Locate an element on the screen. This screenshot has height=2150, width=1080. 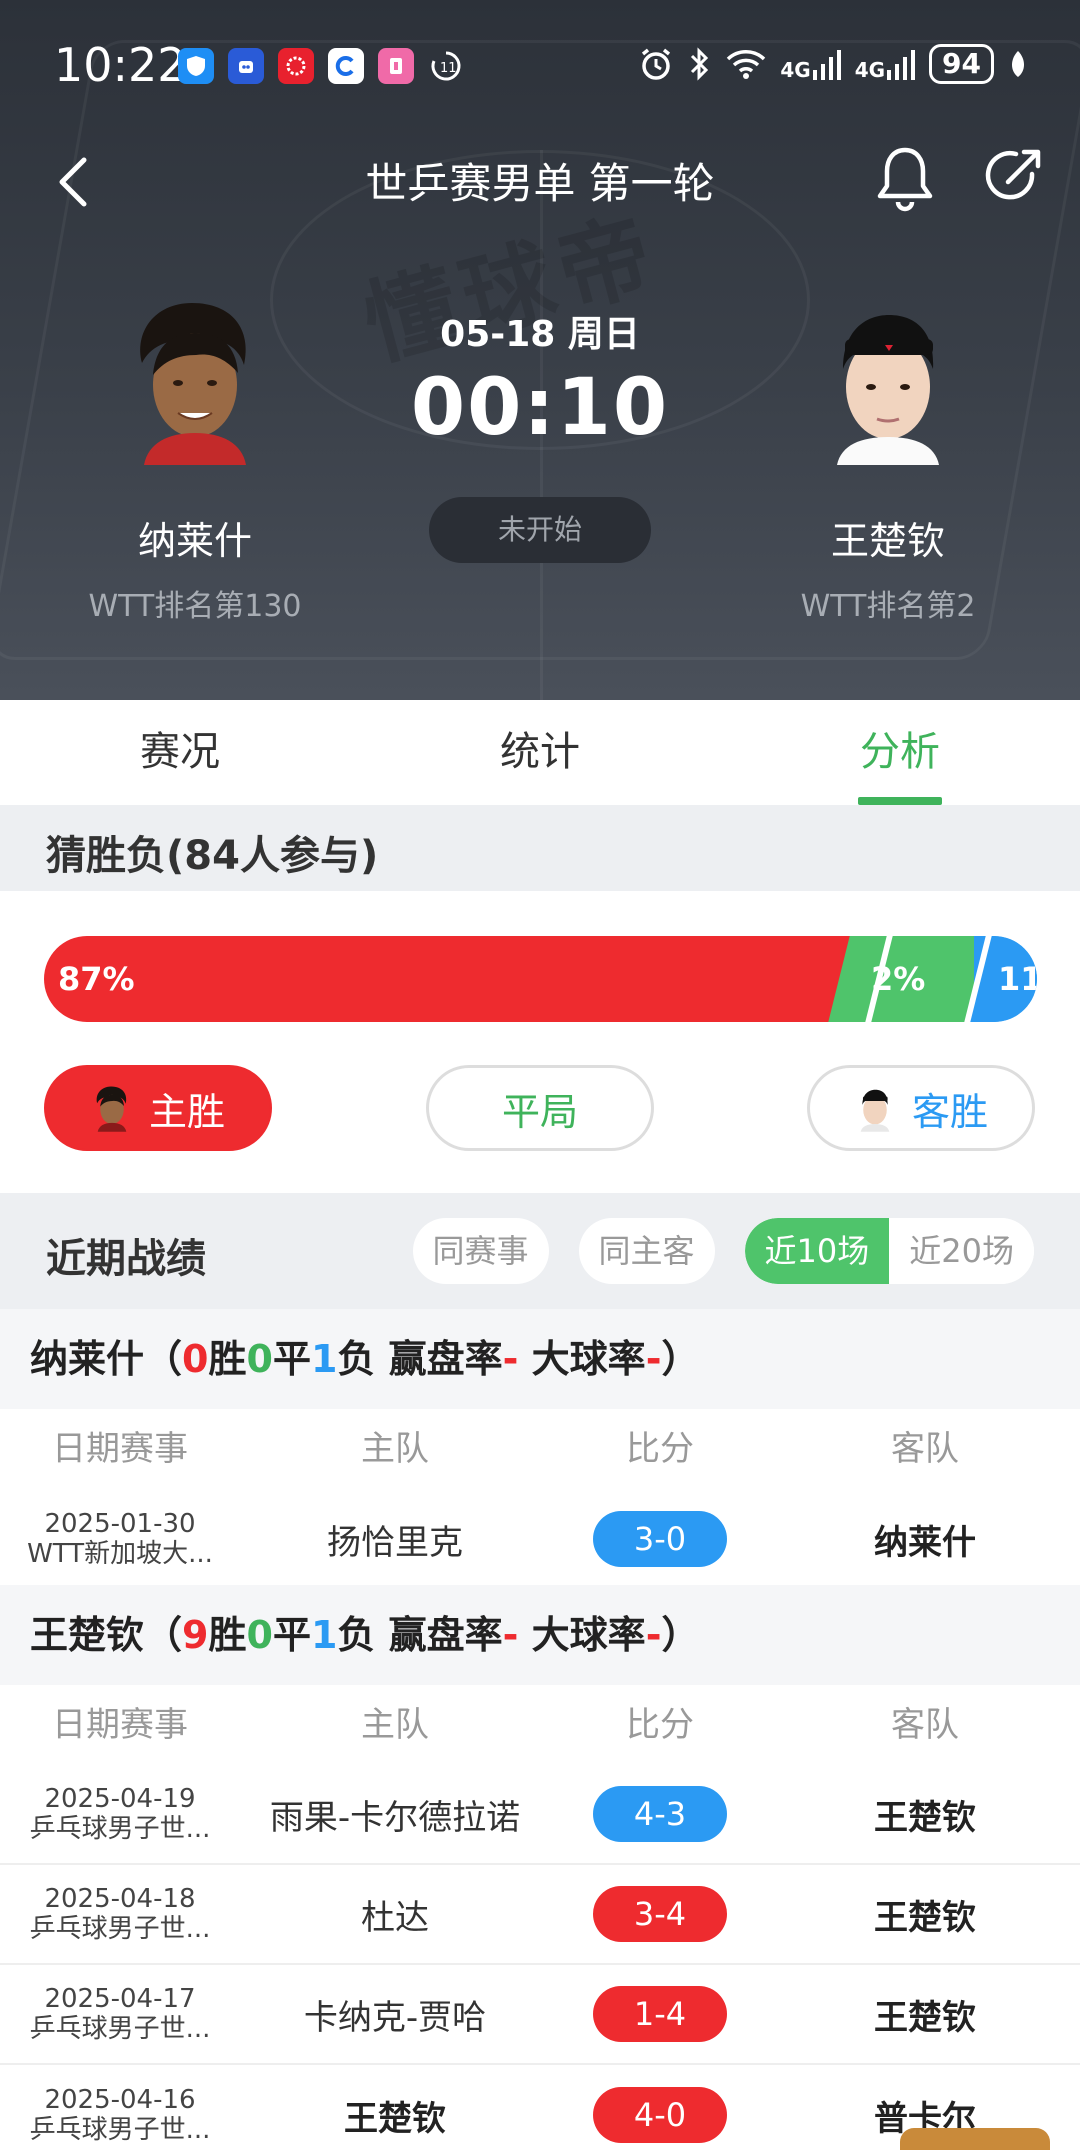
draw-vote-segment: 2% is located at coordinates (909, 979).